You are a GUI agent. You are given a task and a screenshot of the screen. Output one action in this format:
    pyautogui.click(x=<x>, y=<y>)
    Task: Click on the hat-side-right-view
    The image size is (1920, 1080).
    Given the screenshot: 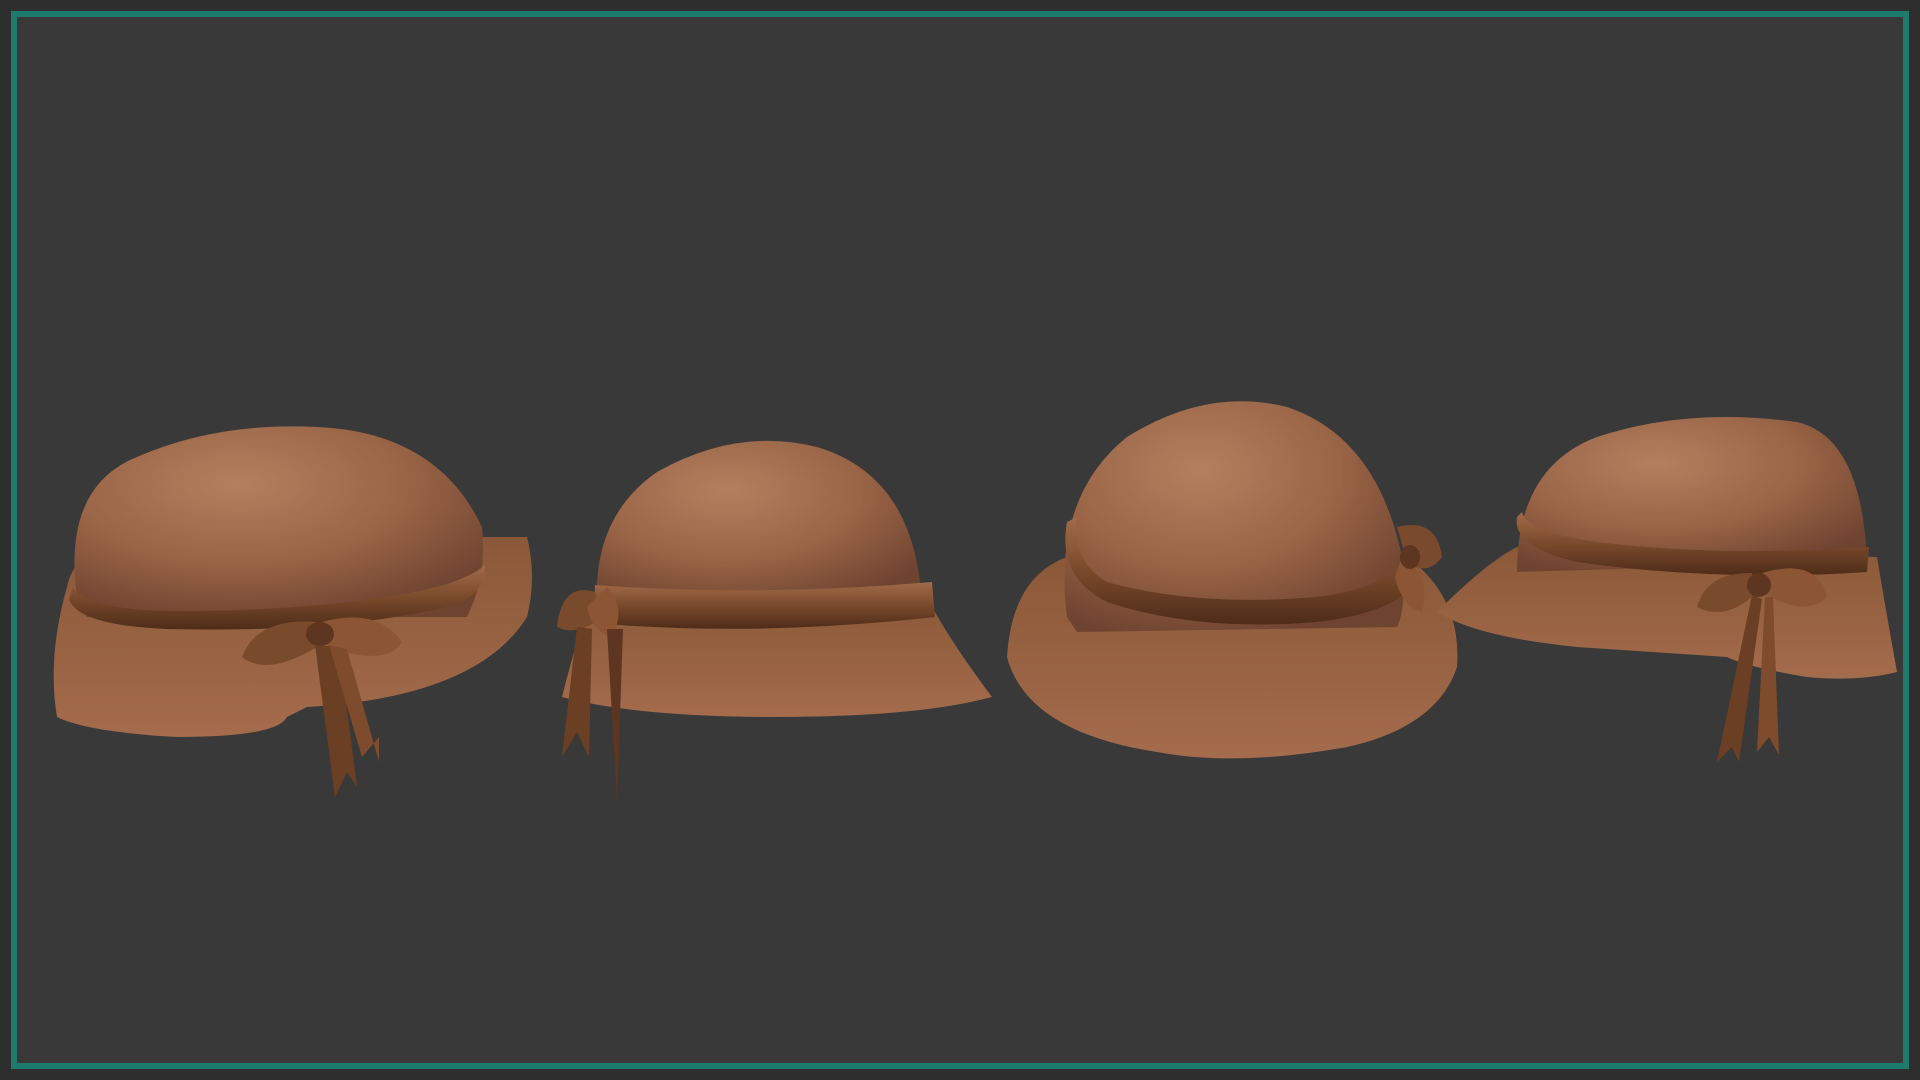 What is the action you would take?
    pyautogui.click(x=1667, y=589)
    